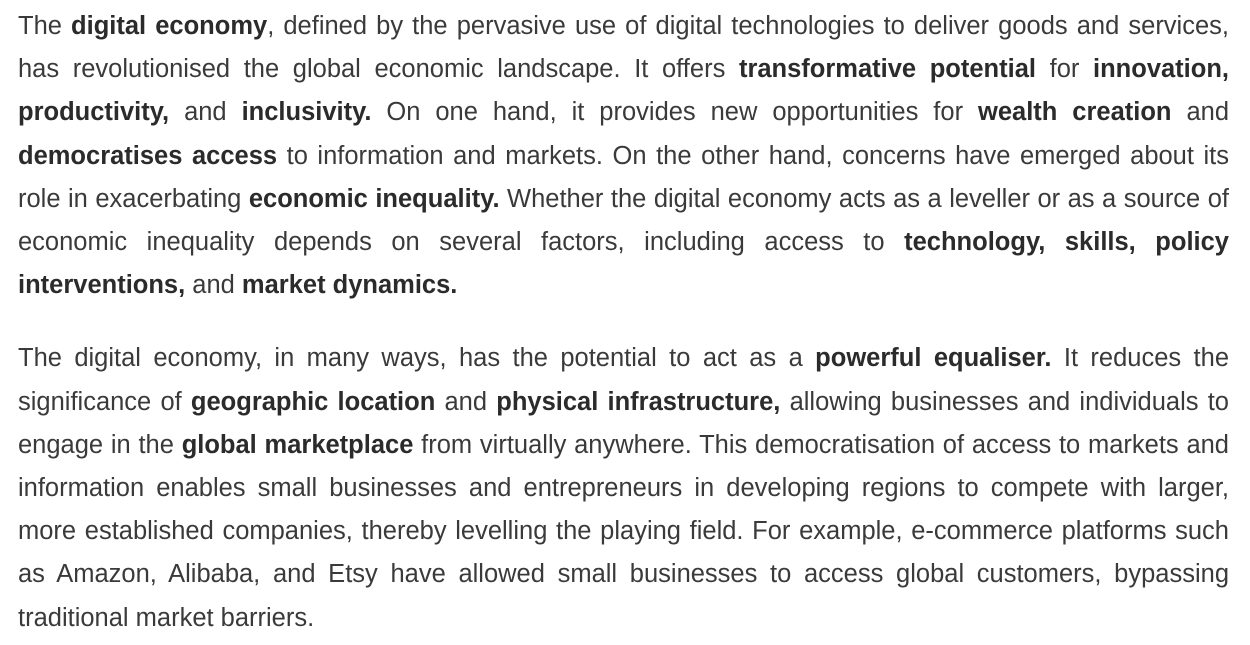 The width and height of the screenshot is (1250, 645). What do you see at coordinates (374, 198) in the screenshot?
I see `bold-term: economic inequality.` at bounding box center [374, 198].